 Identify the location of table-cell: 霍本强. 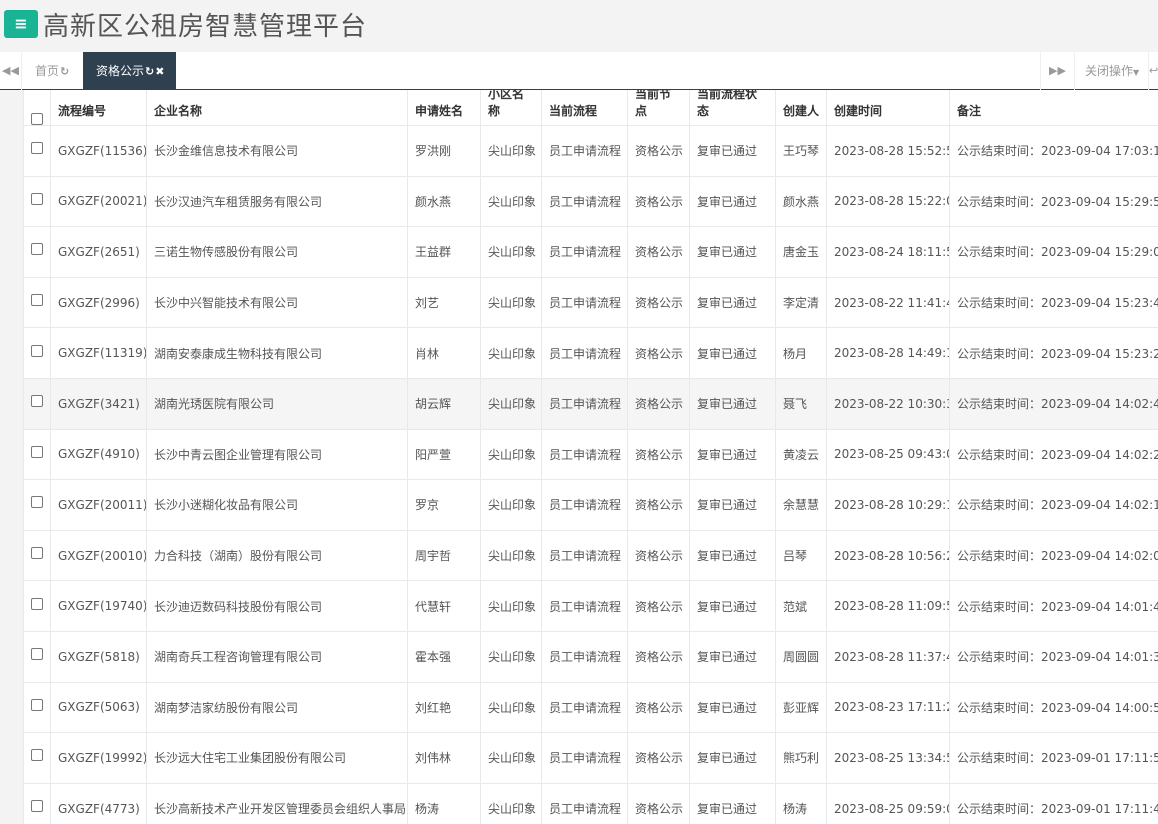
(444, 656).